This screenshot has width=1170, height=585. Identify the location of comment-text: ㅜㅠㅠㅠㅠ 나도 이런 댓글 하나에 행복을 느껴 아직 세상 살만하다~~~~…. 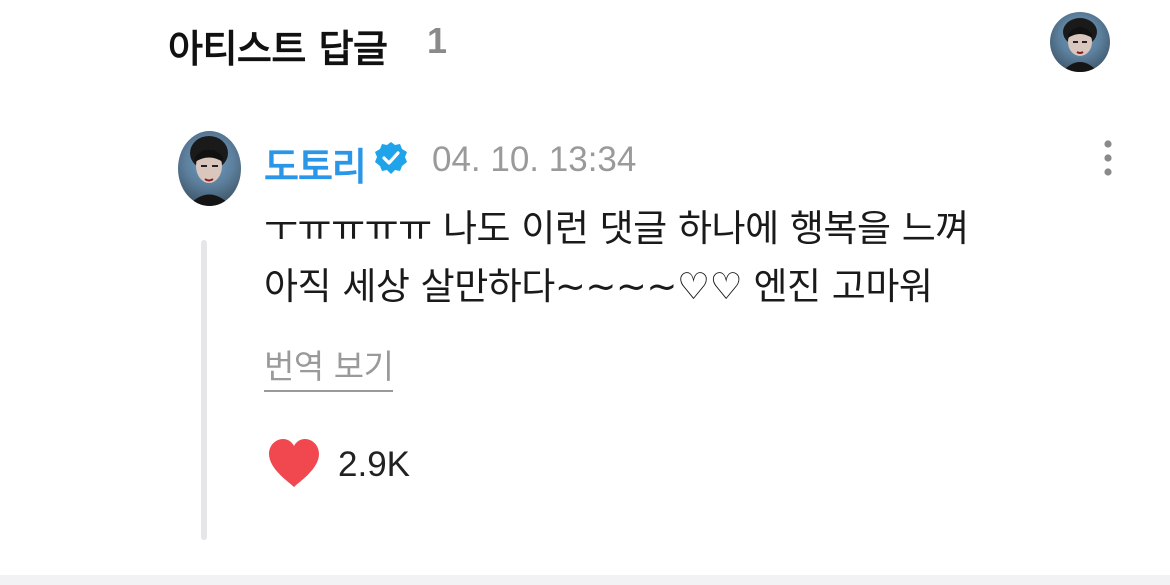
(616, 257).